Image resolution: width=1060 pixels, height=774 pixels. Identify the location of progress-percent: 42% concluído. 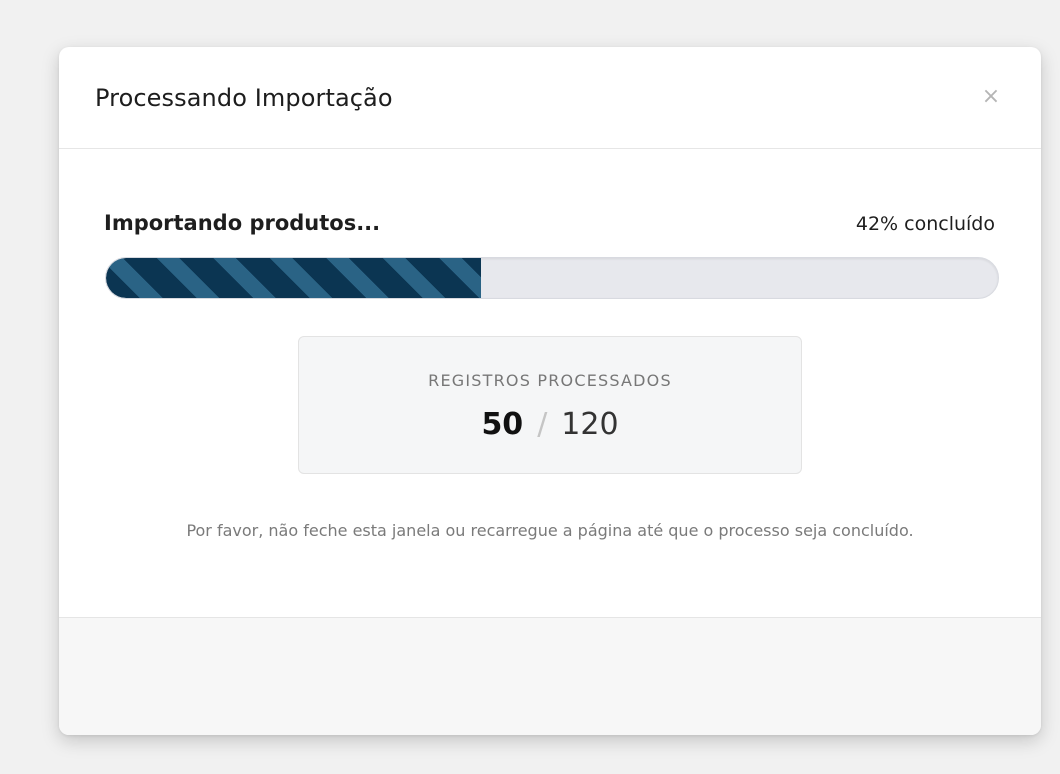
(925, 224).